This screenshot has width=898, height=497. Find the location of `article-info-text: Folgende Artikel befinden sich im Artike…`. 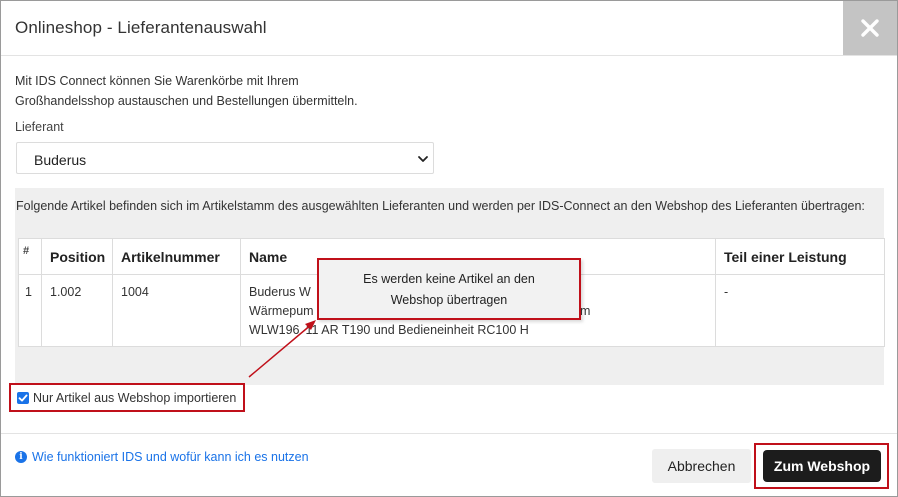

article-info-text: Folgende Artikel befinden sich im Artike… is located at coordinates (440, 206).